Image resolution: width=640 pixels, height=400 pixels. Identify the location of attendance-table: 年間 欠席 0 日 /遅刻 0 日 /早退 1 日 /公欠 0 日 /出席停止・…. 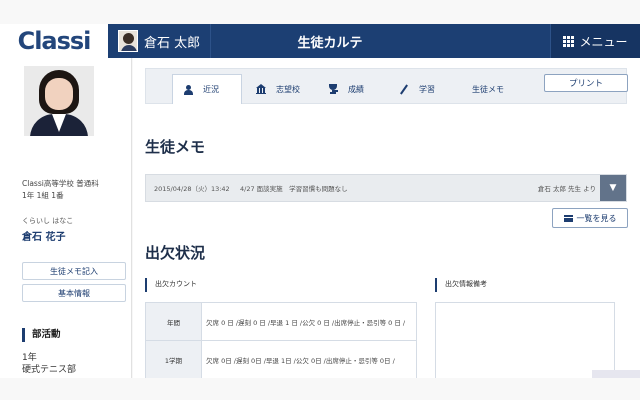
(281, 340).